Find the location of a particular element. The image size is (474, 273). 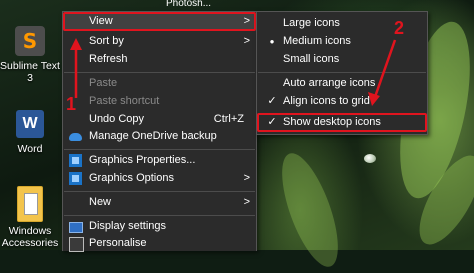

submenu-item-show-desktop-icons: ✓ Show desktop icons is located at coordinates (342, 122).